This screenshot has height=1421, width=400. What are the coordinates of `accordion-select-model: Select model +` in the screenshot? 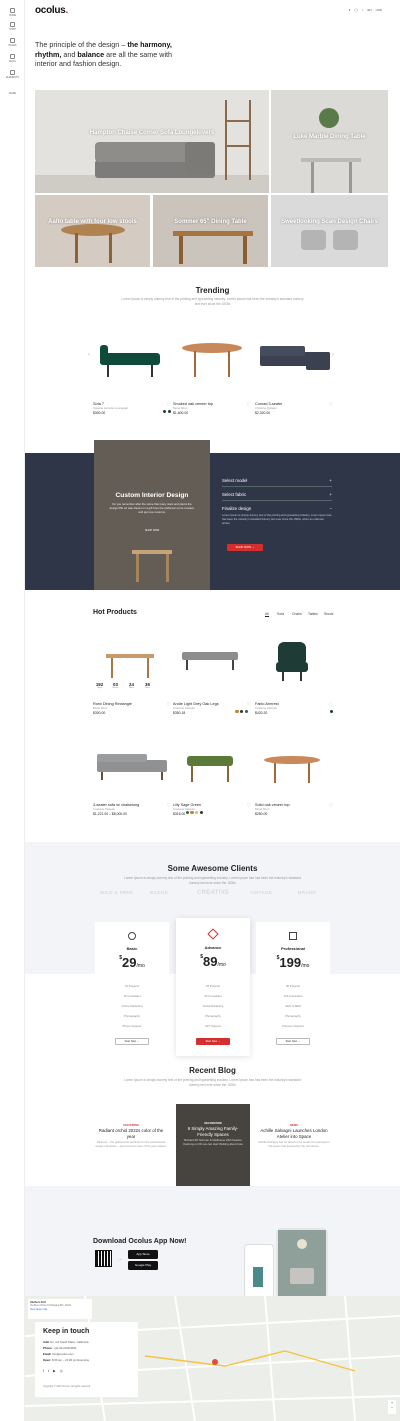 It's located at (277, 482).